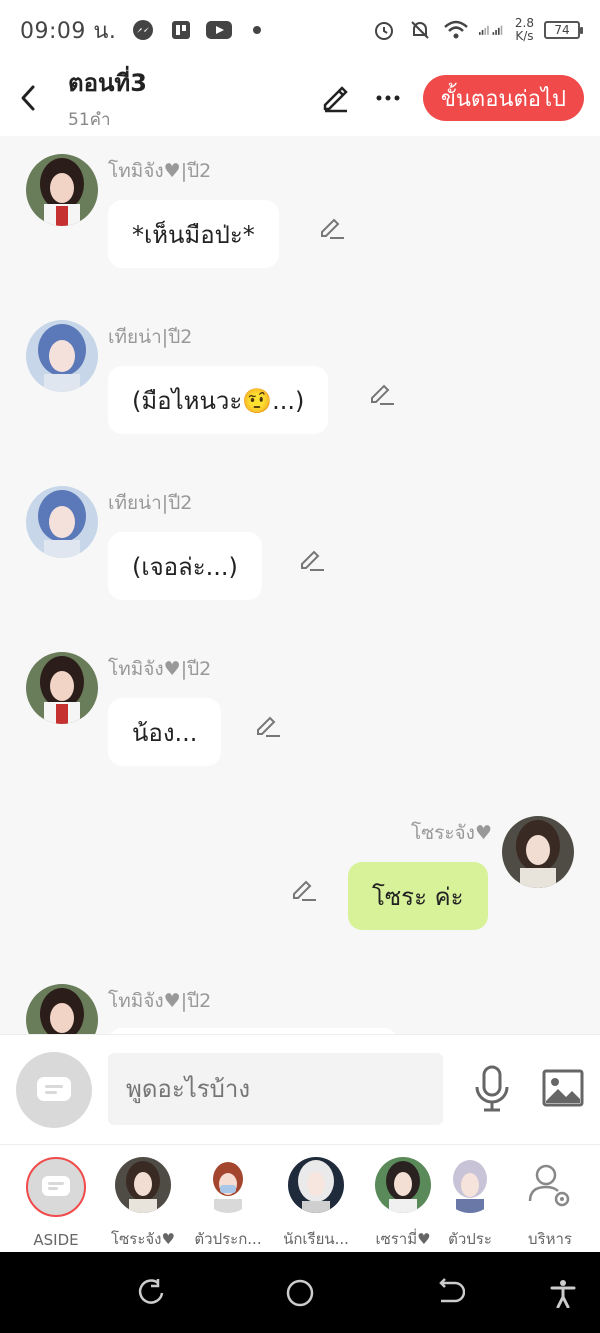 The image size is (600, 1333). I want to click on character-label: บริหาร, so click(550, 1239).